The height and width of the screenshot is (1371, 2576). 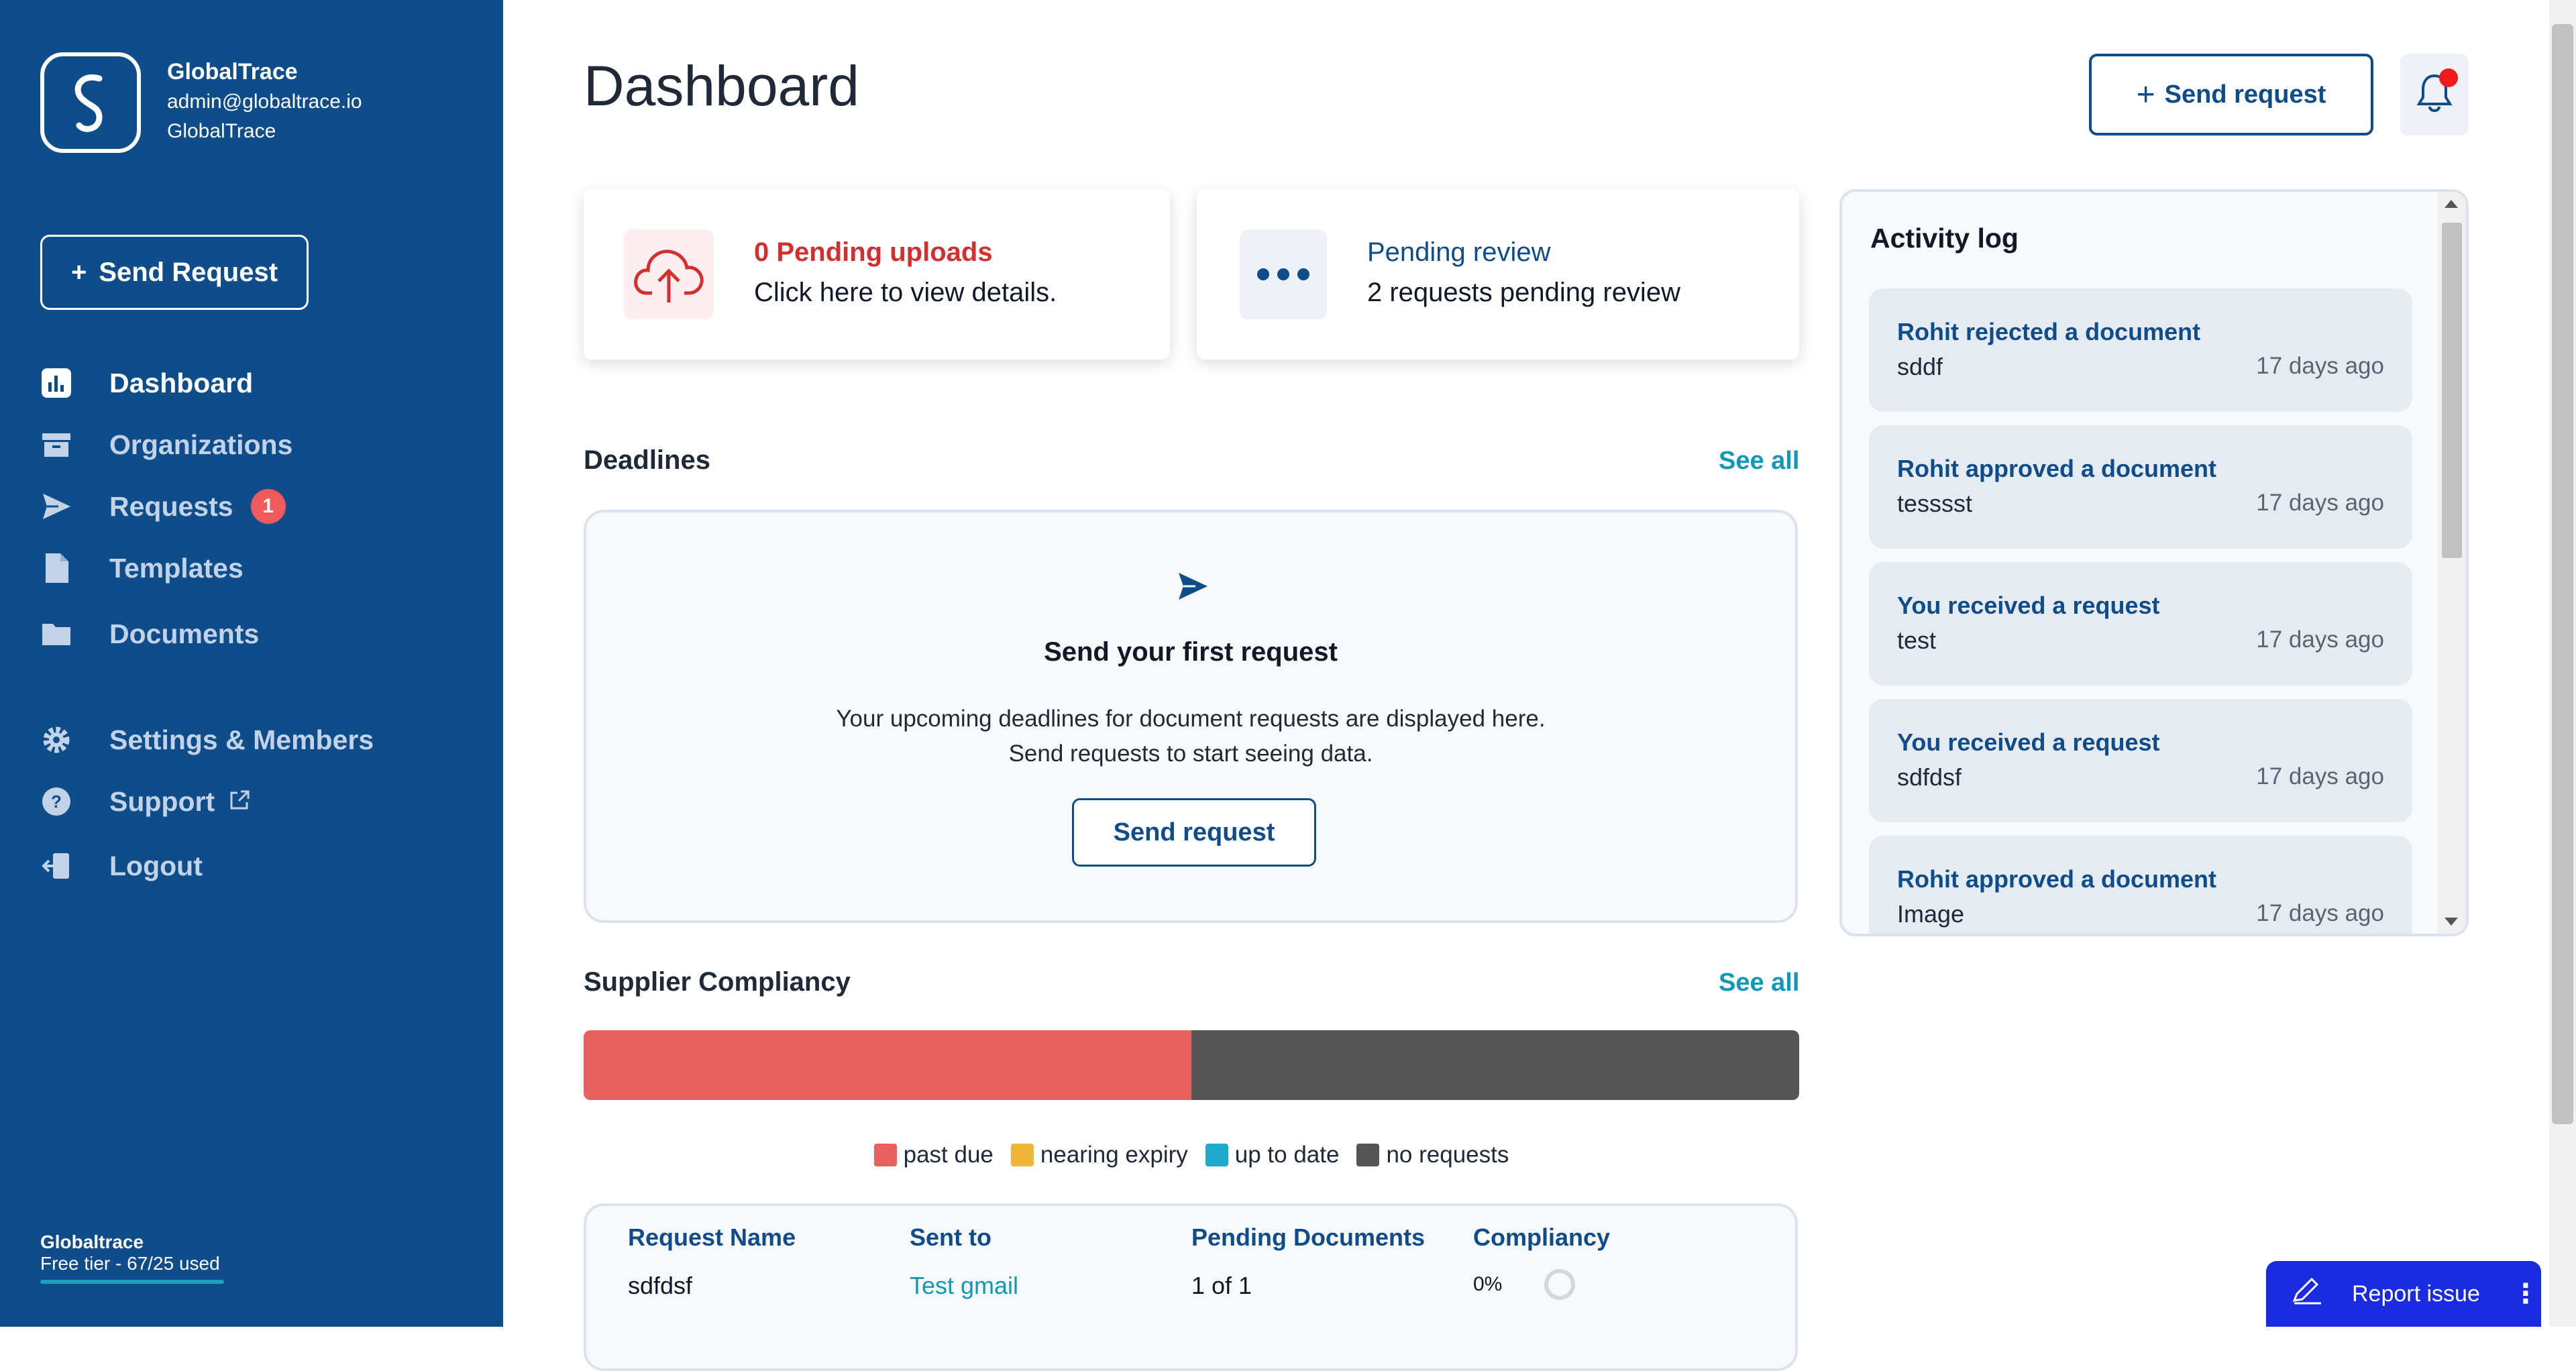 What do you see at coordinates (1488, 1284) in the screenshot?
I see `compliancy-percent: 0%` at bounding box center [1488, 1284].